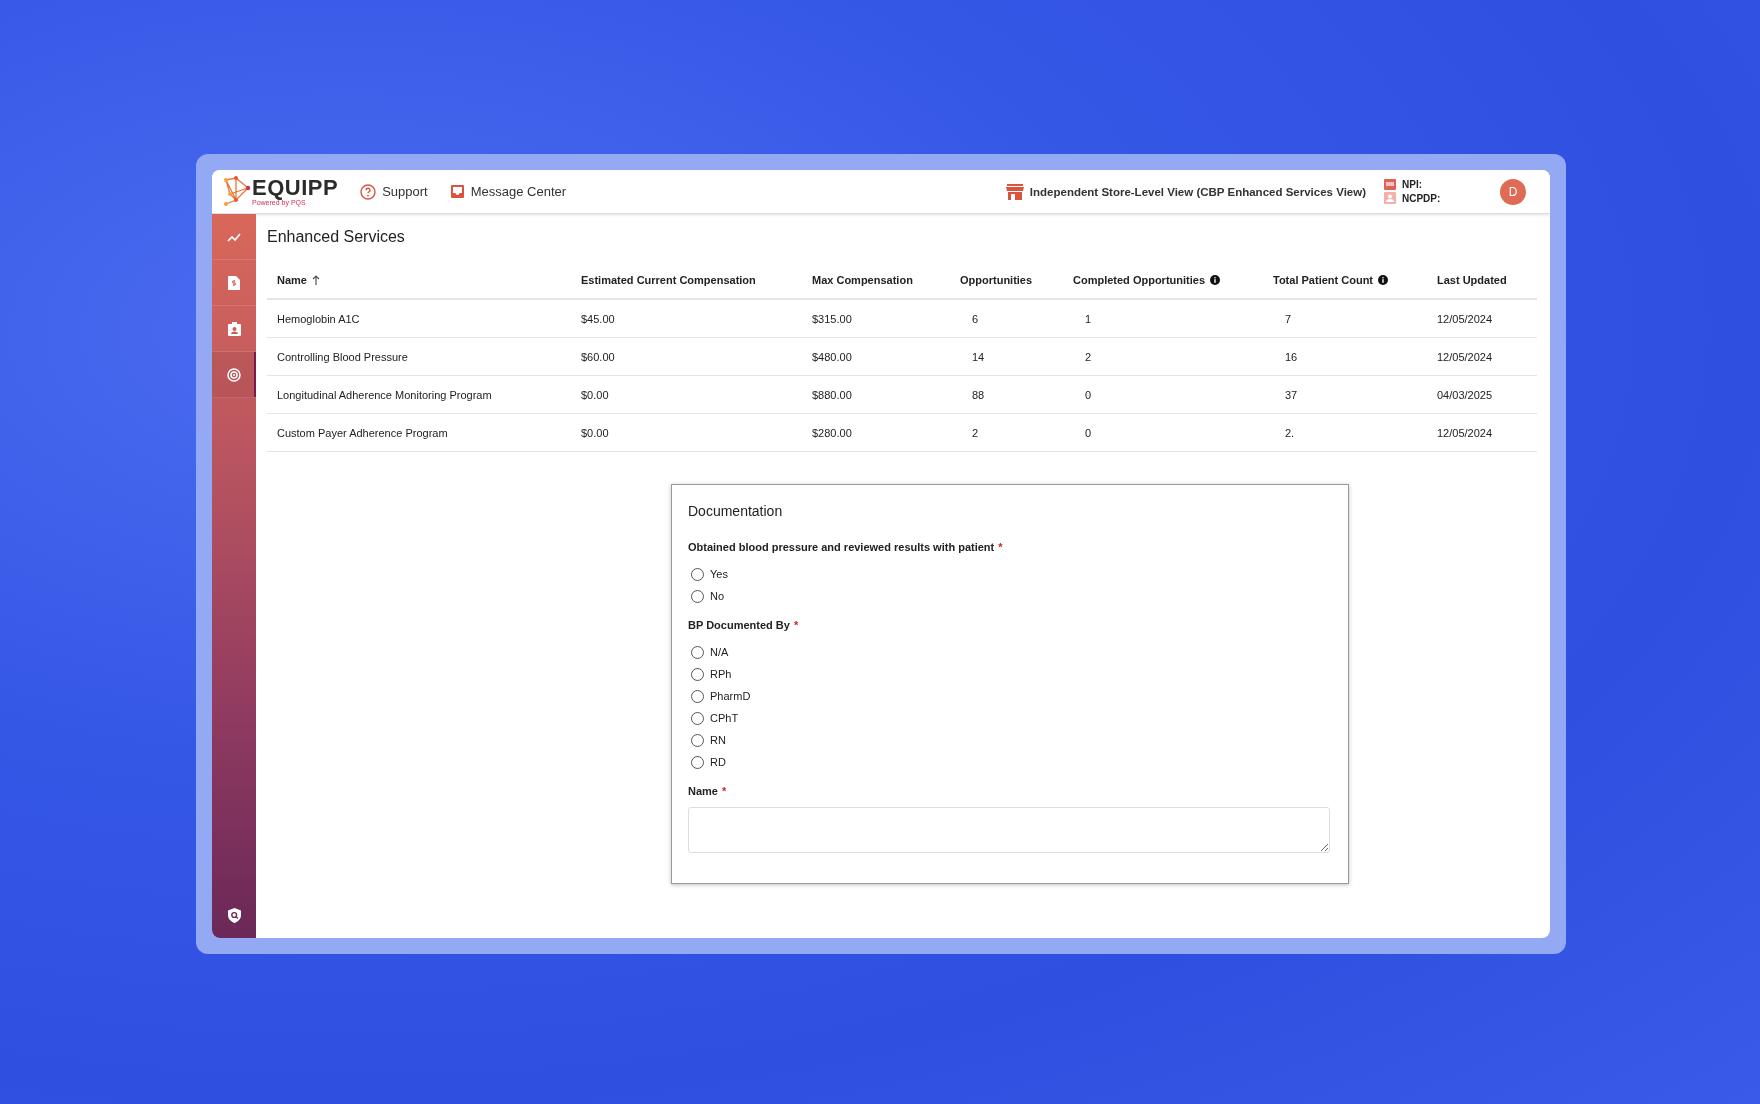 Image resolution: width=1760 pixels, height=1104 pixels. Describe the element at coordinates (1390, 198) in the screenshot. I see `id-card-icon` at that location.